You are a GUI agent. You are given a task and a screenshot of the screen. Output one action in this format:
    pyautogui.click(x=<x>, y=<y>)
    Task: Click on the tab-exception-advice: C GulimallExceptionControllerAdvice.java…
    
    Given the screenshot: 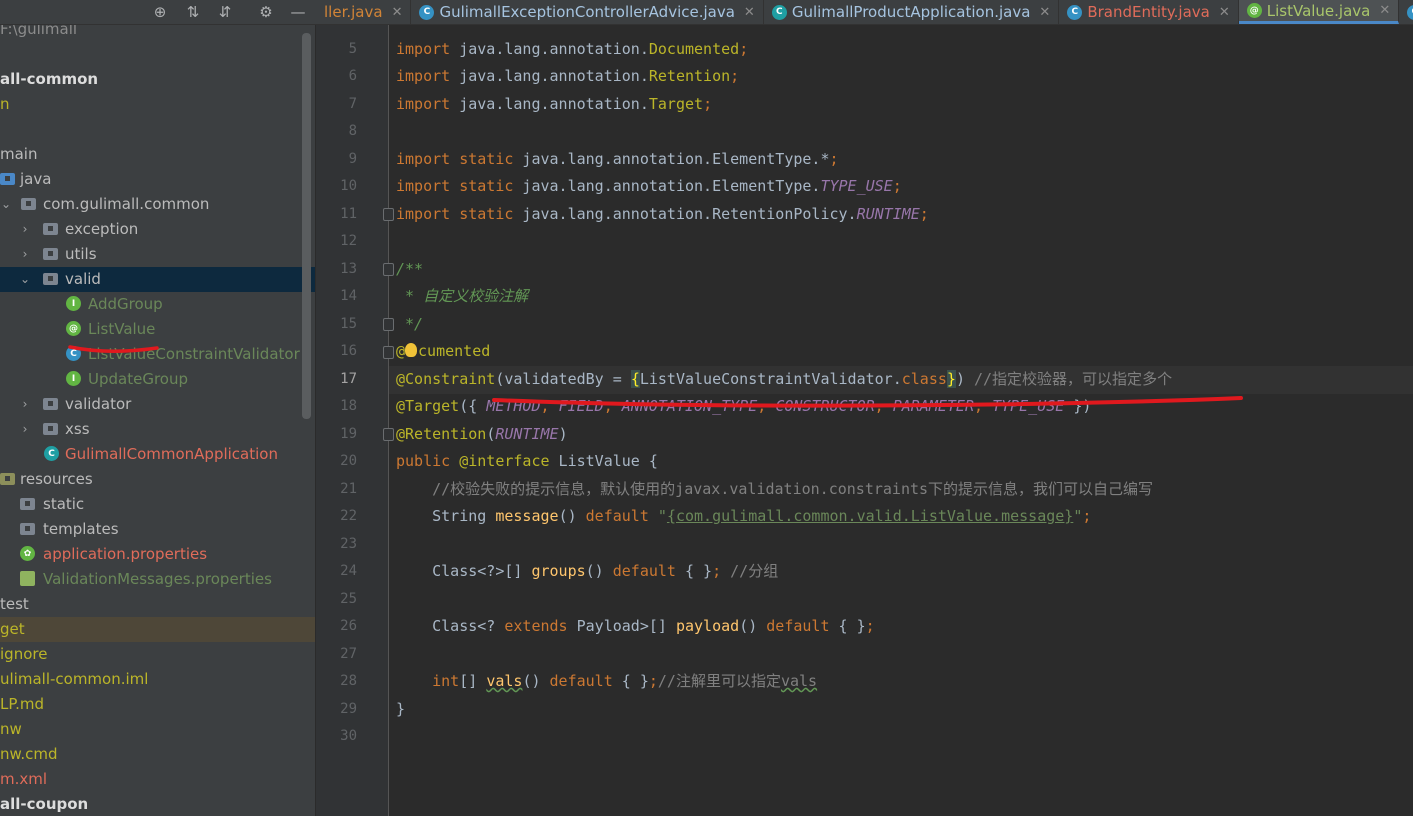 What is the action you would take?
    pyautogui.click(x=587, y=12)
    